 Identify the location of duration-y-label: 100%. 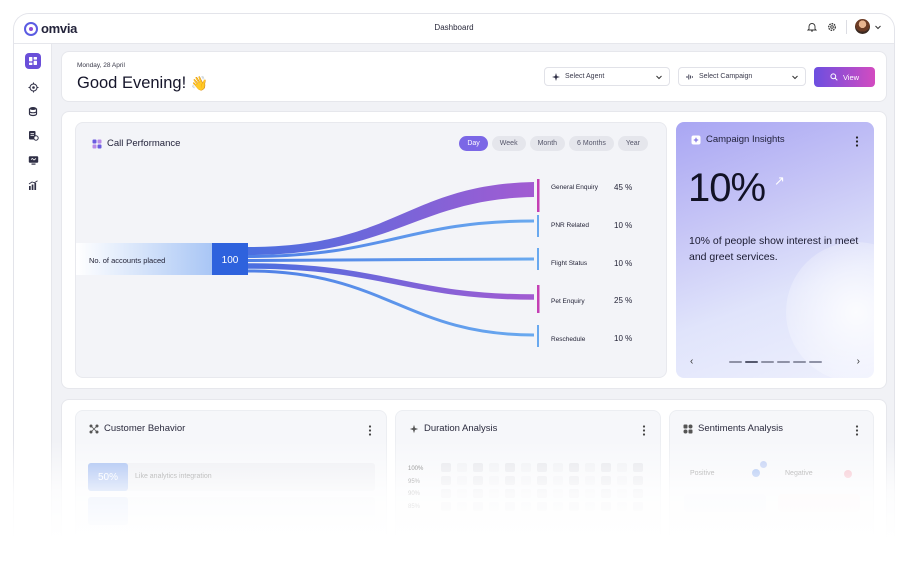
(416, 469).